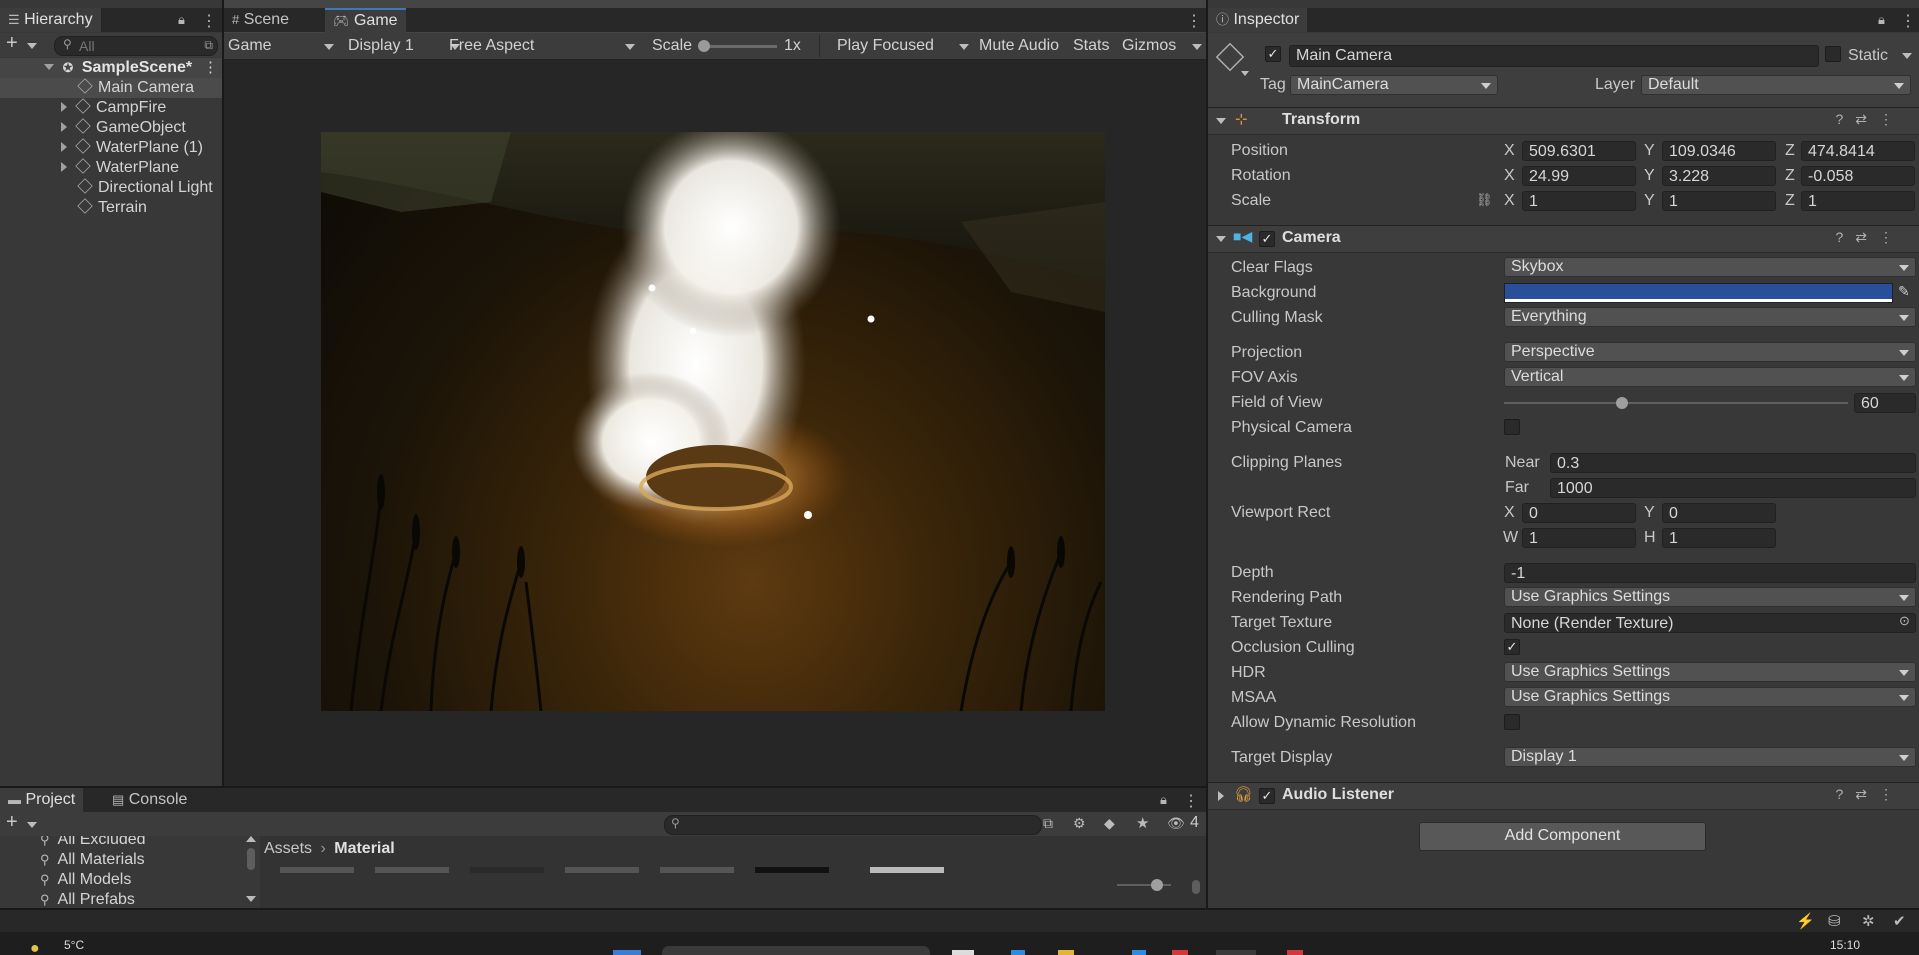 The image size is (1919, 955). I want to click on static-checkbox, so click(1833, 54).